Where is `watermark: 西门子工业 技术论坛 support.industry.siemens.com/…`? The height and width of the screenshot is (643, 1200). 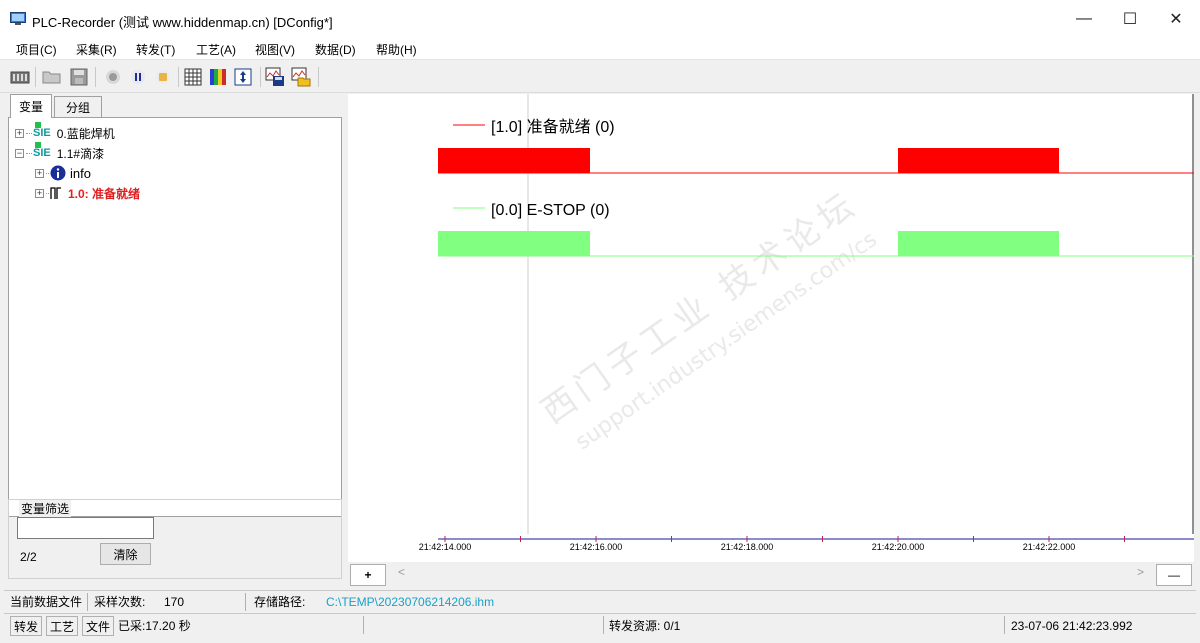
watermark: 西门子工业 技术论坛 support.industry.siemens.com/… is located at coordinates (708, 319).